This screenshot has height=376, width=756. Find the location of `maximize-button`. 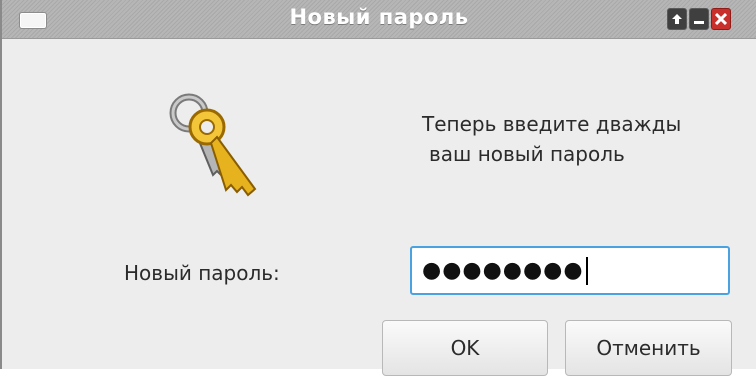

maximize-button is located at coordinates (677, 19).